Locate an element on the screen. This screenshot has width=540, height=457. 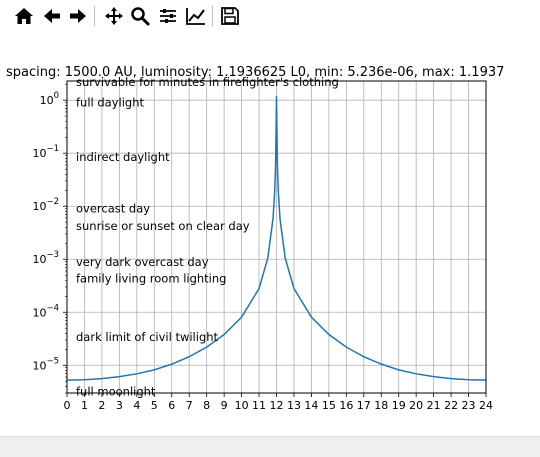
back-arrow-icon is located at coordinates (52, 16).